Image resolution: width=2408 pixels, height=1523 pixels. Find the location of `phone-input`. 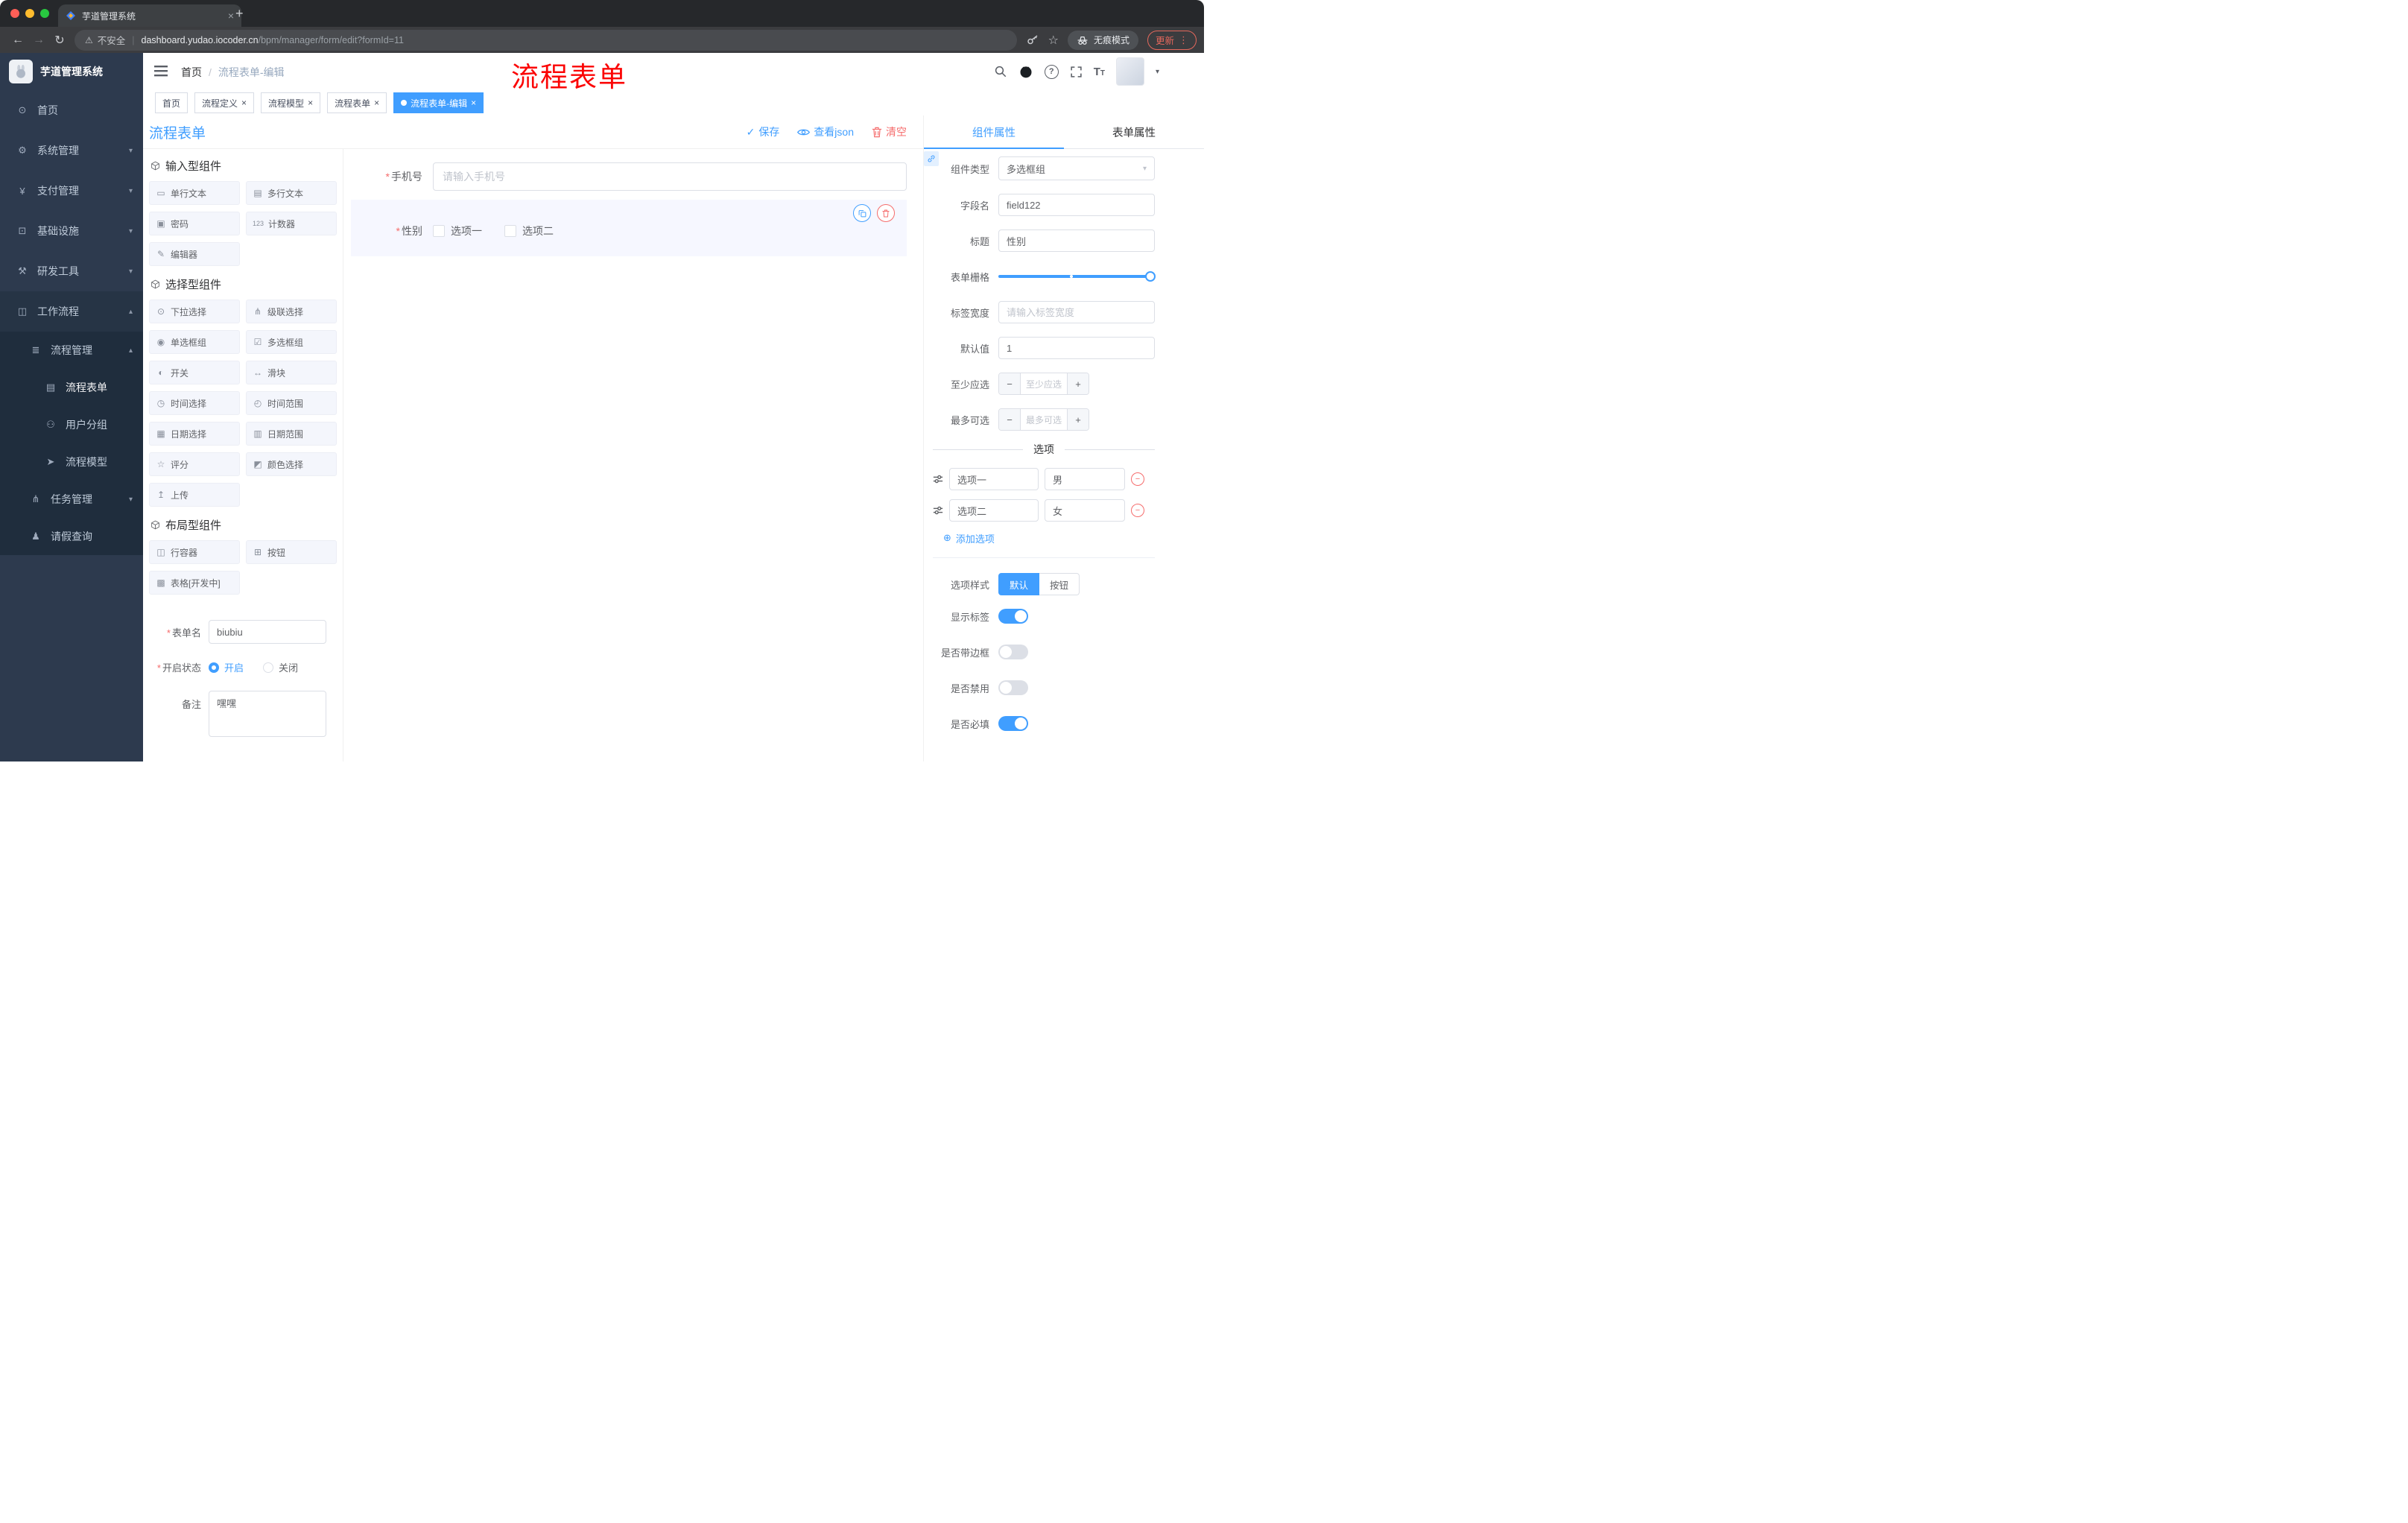

phone-input is located at coordinates (670, 177).